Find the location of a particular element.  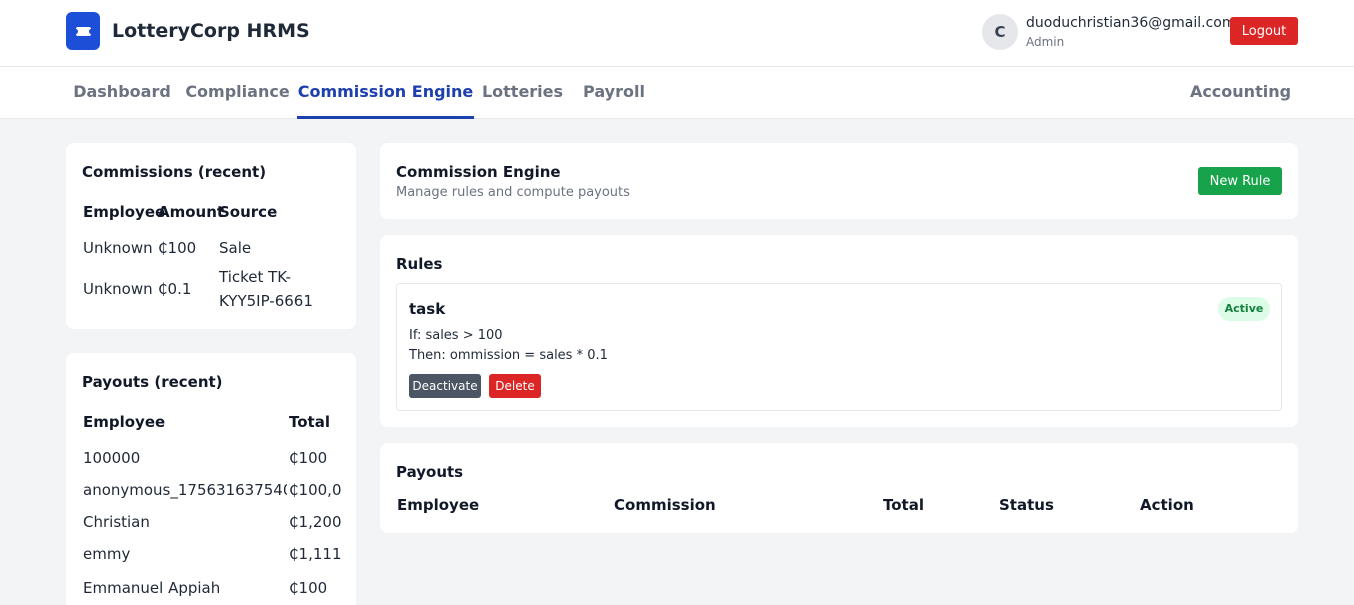

payouts-recent-title: Payouts (recent) is located at coordinates (152, 382).